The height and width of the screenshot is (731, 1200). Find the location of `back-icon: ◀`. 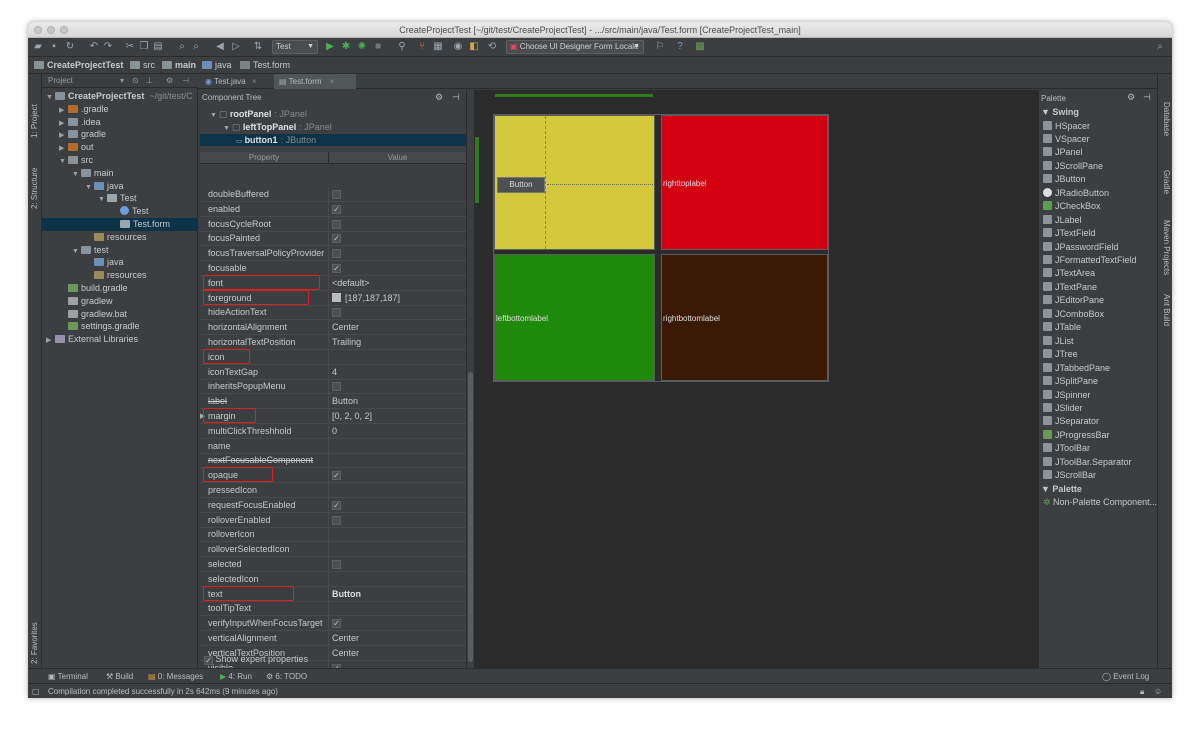

back-icon: ◀ is located at coordinates (220, 47).